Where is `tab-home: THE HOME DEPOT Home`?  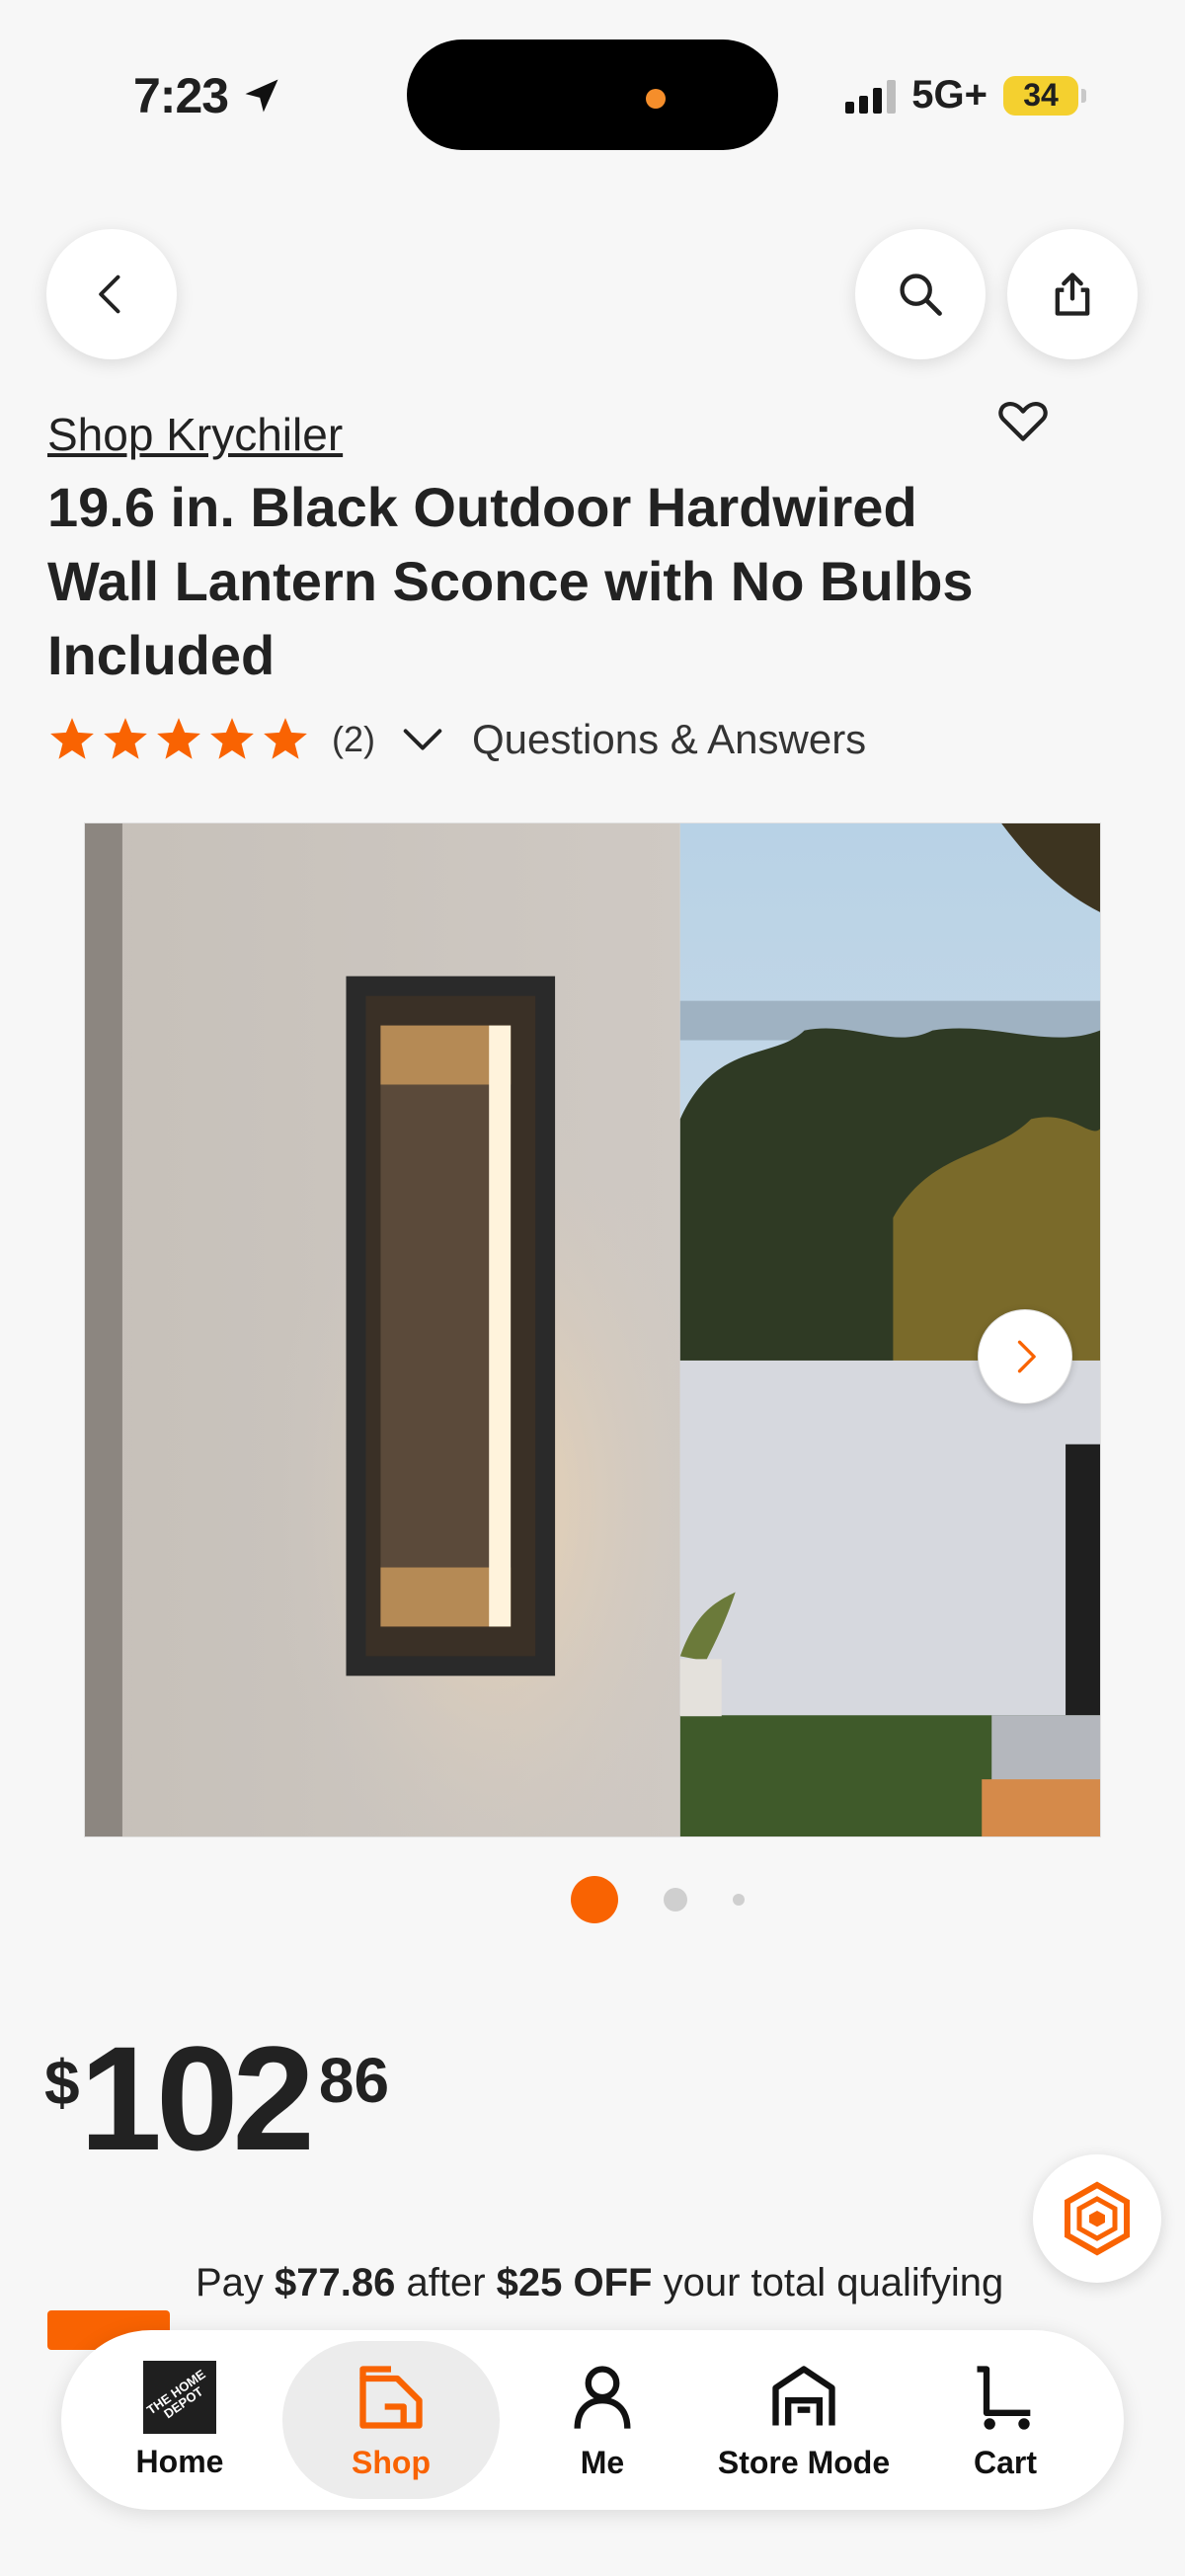
tab-home: THE HOME DEPOT Home is located at coordinates (180, 2420).